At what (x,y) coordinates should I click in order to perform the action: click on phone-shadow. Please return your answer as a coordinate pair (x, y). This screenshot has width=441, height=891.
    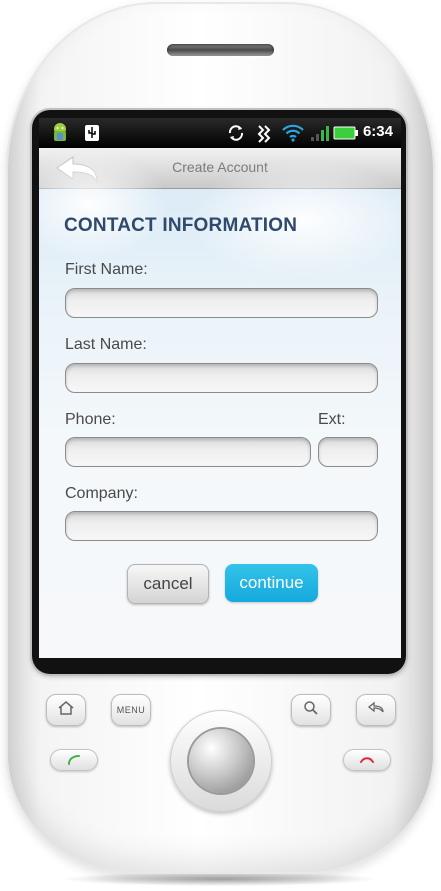
    Looking at the image, I should click on (220, 879).